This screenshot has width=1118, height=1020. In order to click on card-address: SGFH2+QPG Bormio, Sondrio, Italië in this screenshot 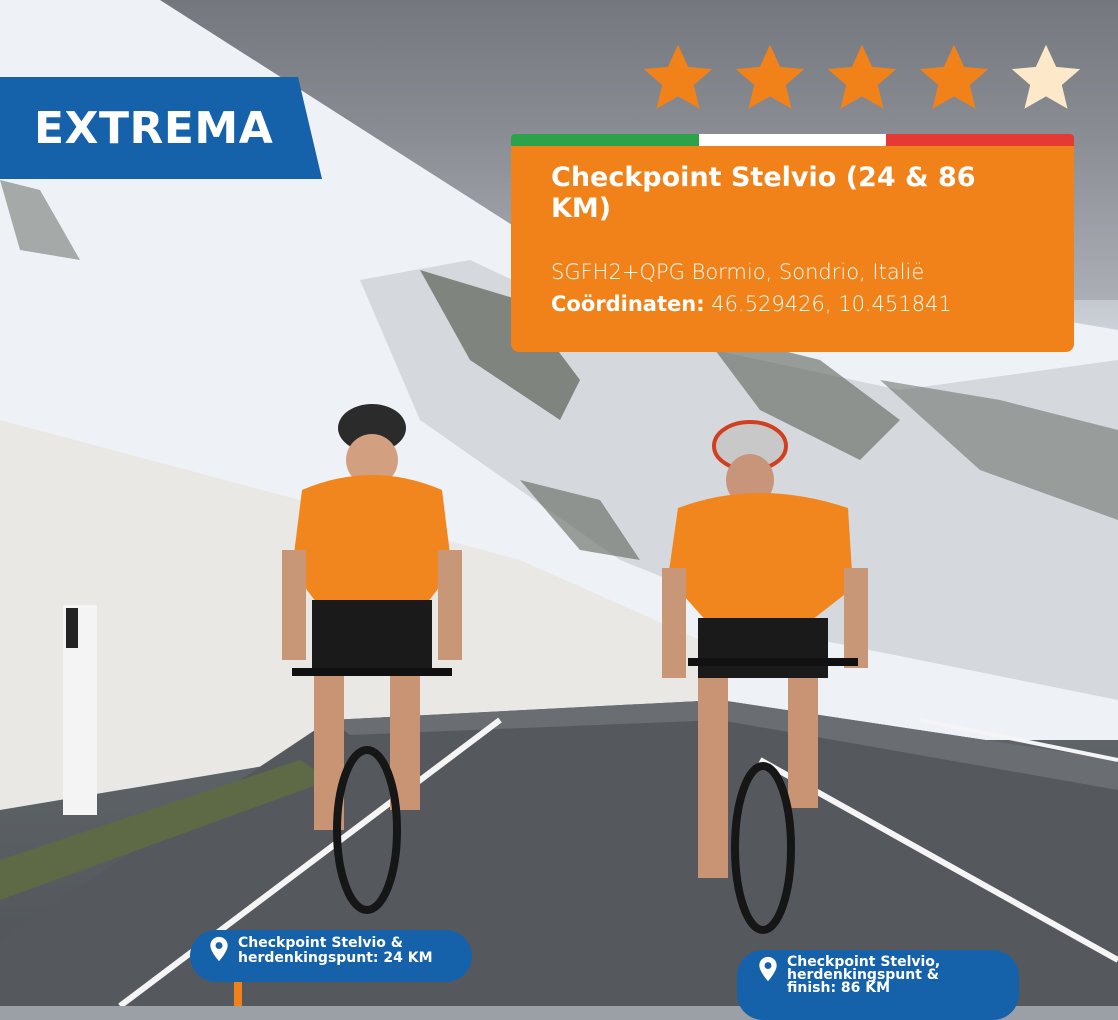, I will do `click(738, 272)`.